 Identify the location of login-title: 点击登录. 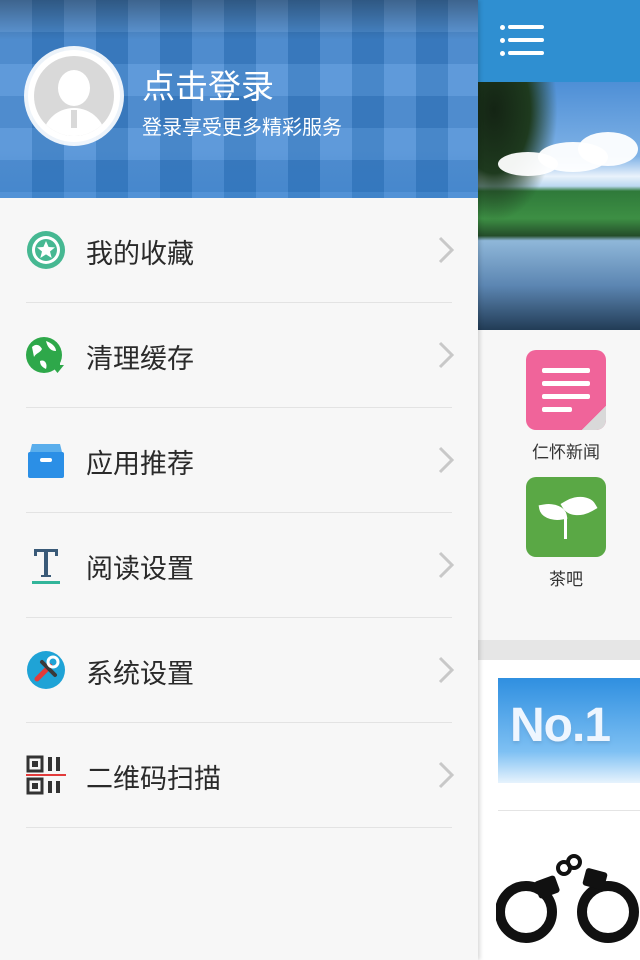
(208, 84).